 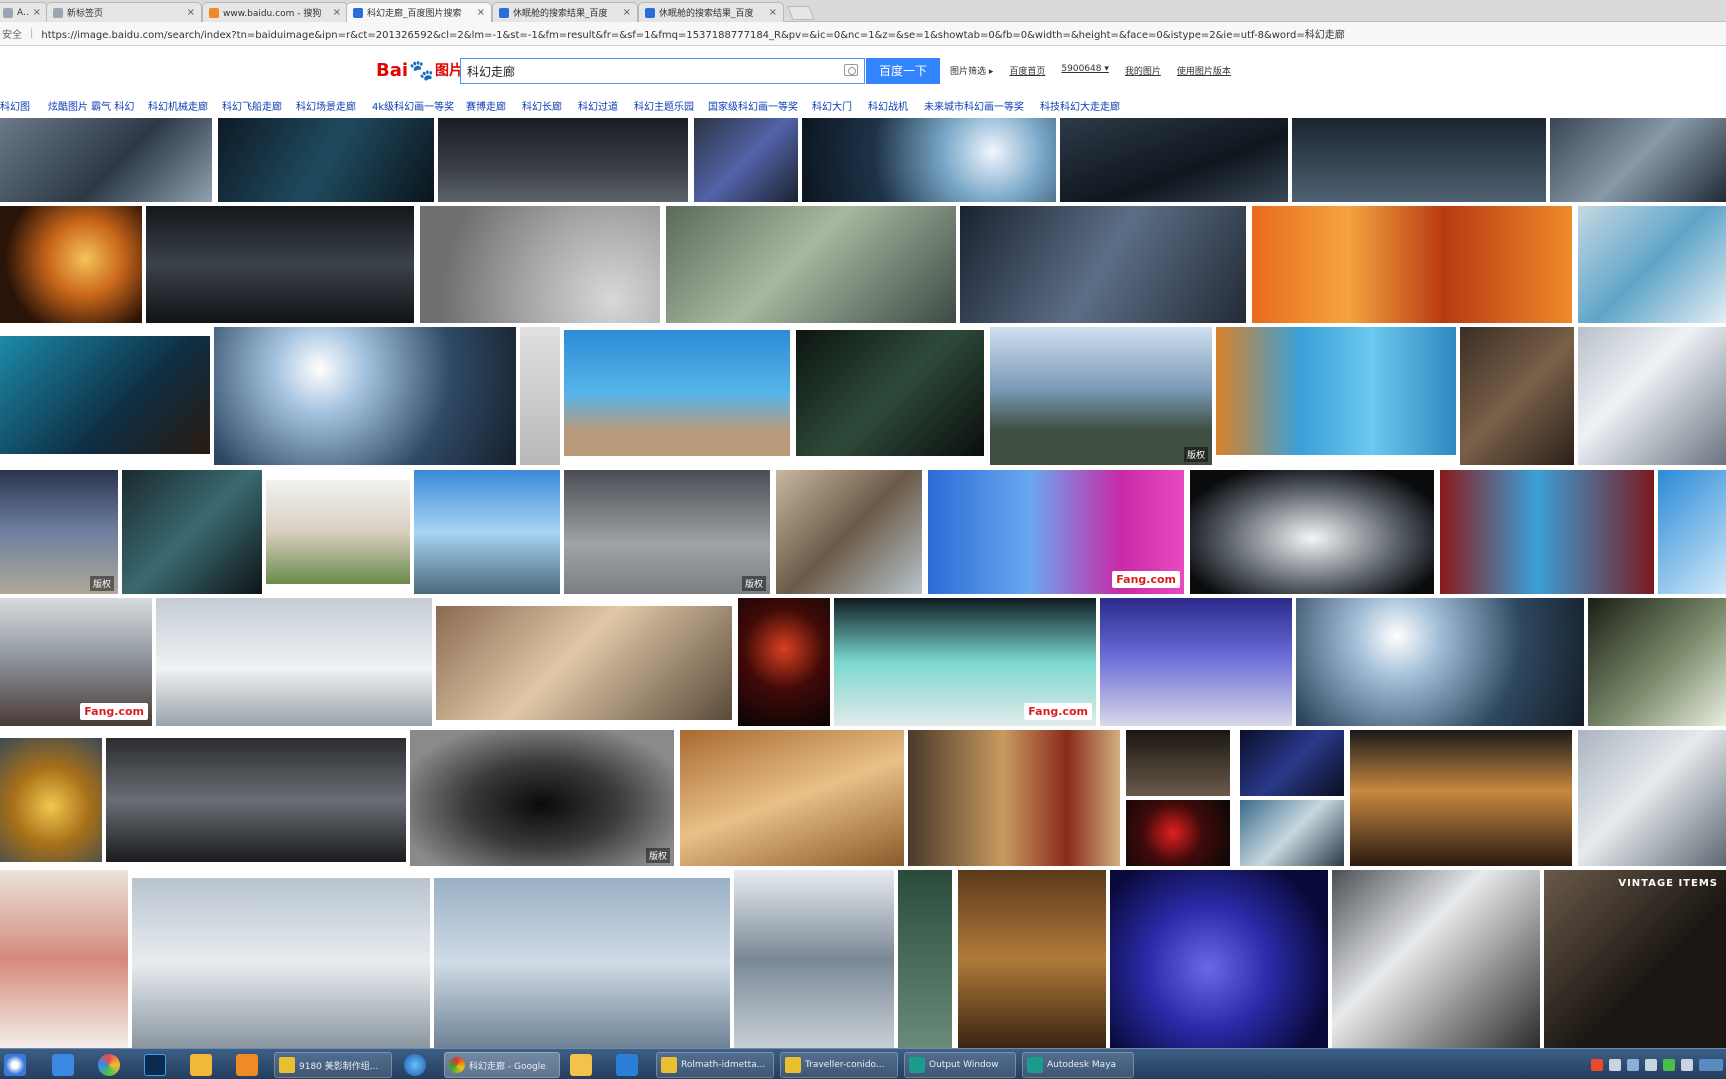 I want to click on clock, so click(x=1711, y=1065).